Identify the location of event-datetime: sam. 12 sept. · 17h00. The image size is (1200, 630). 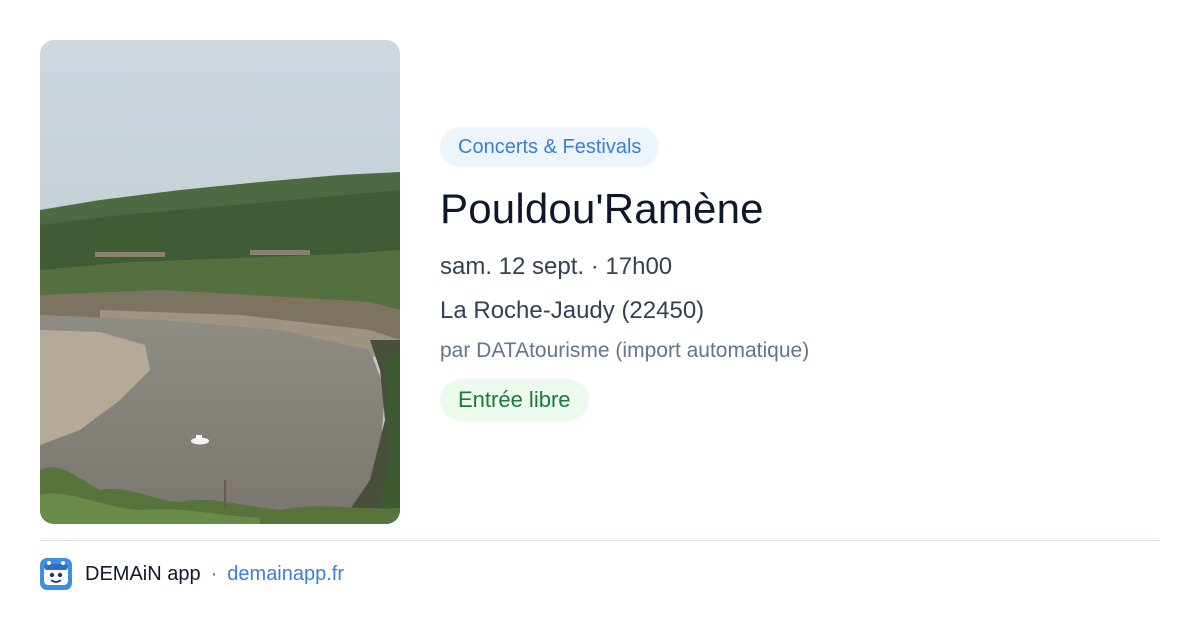
(556, 266).